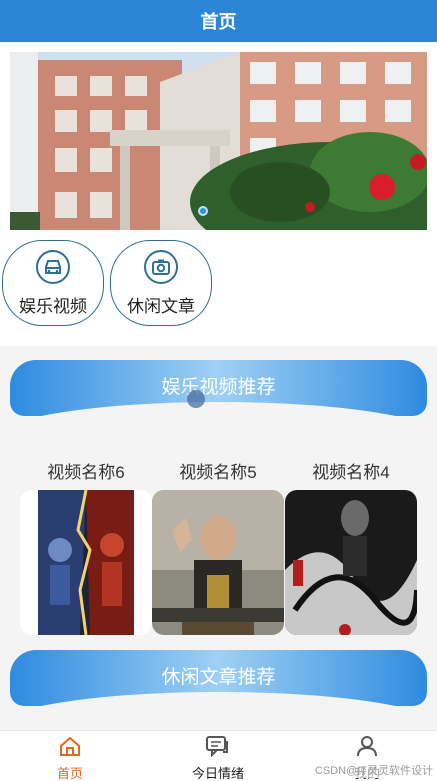 The image size is (437, 781). I want to click on video-section-title: 娱乐视频推荐, so click(218, 387).